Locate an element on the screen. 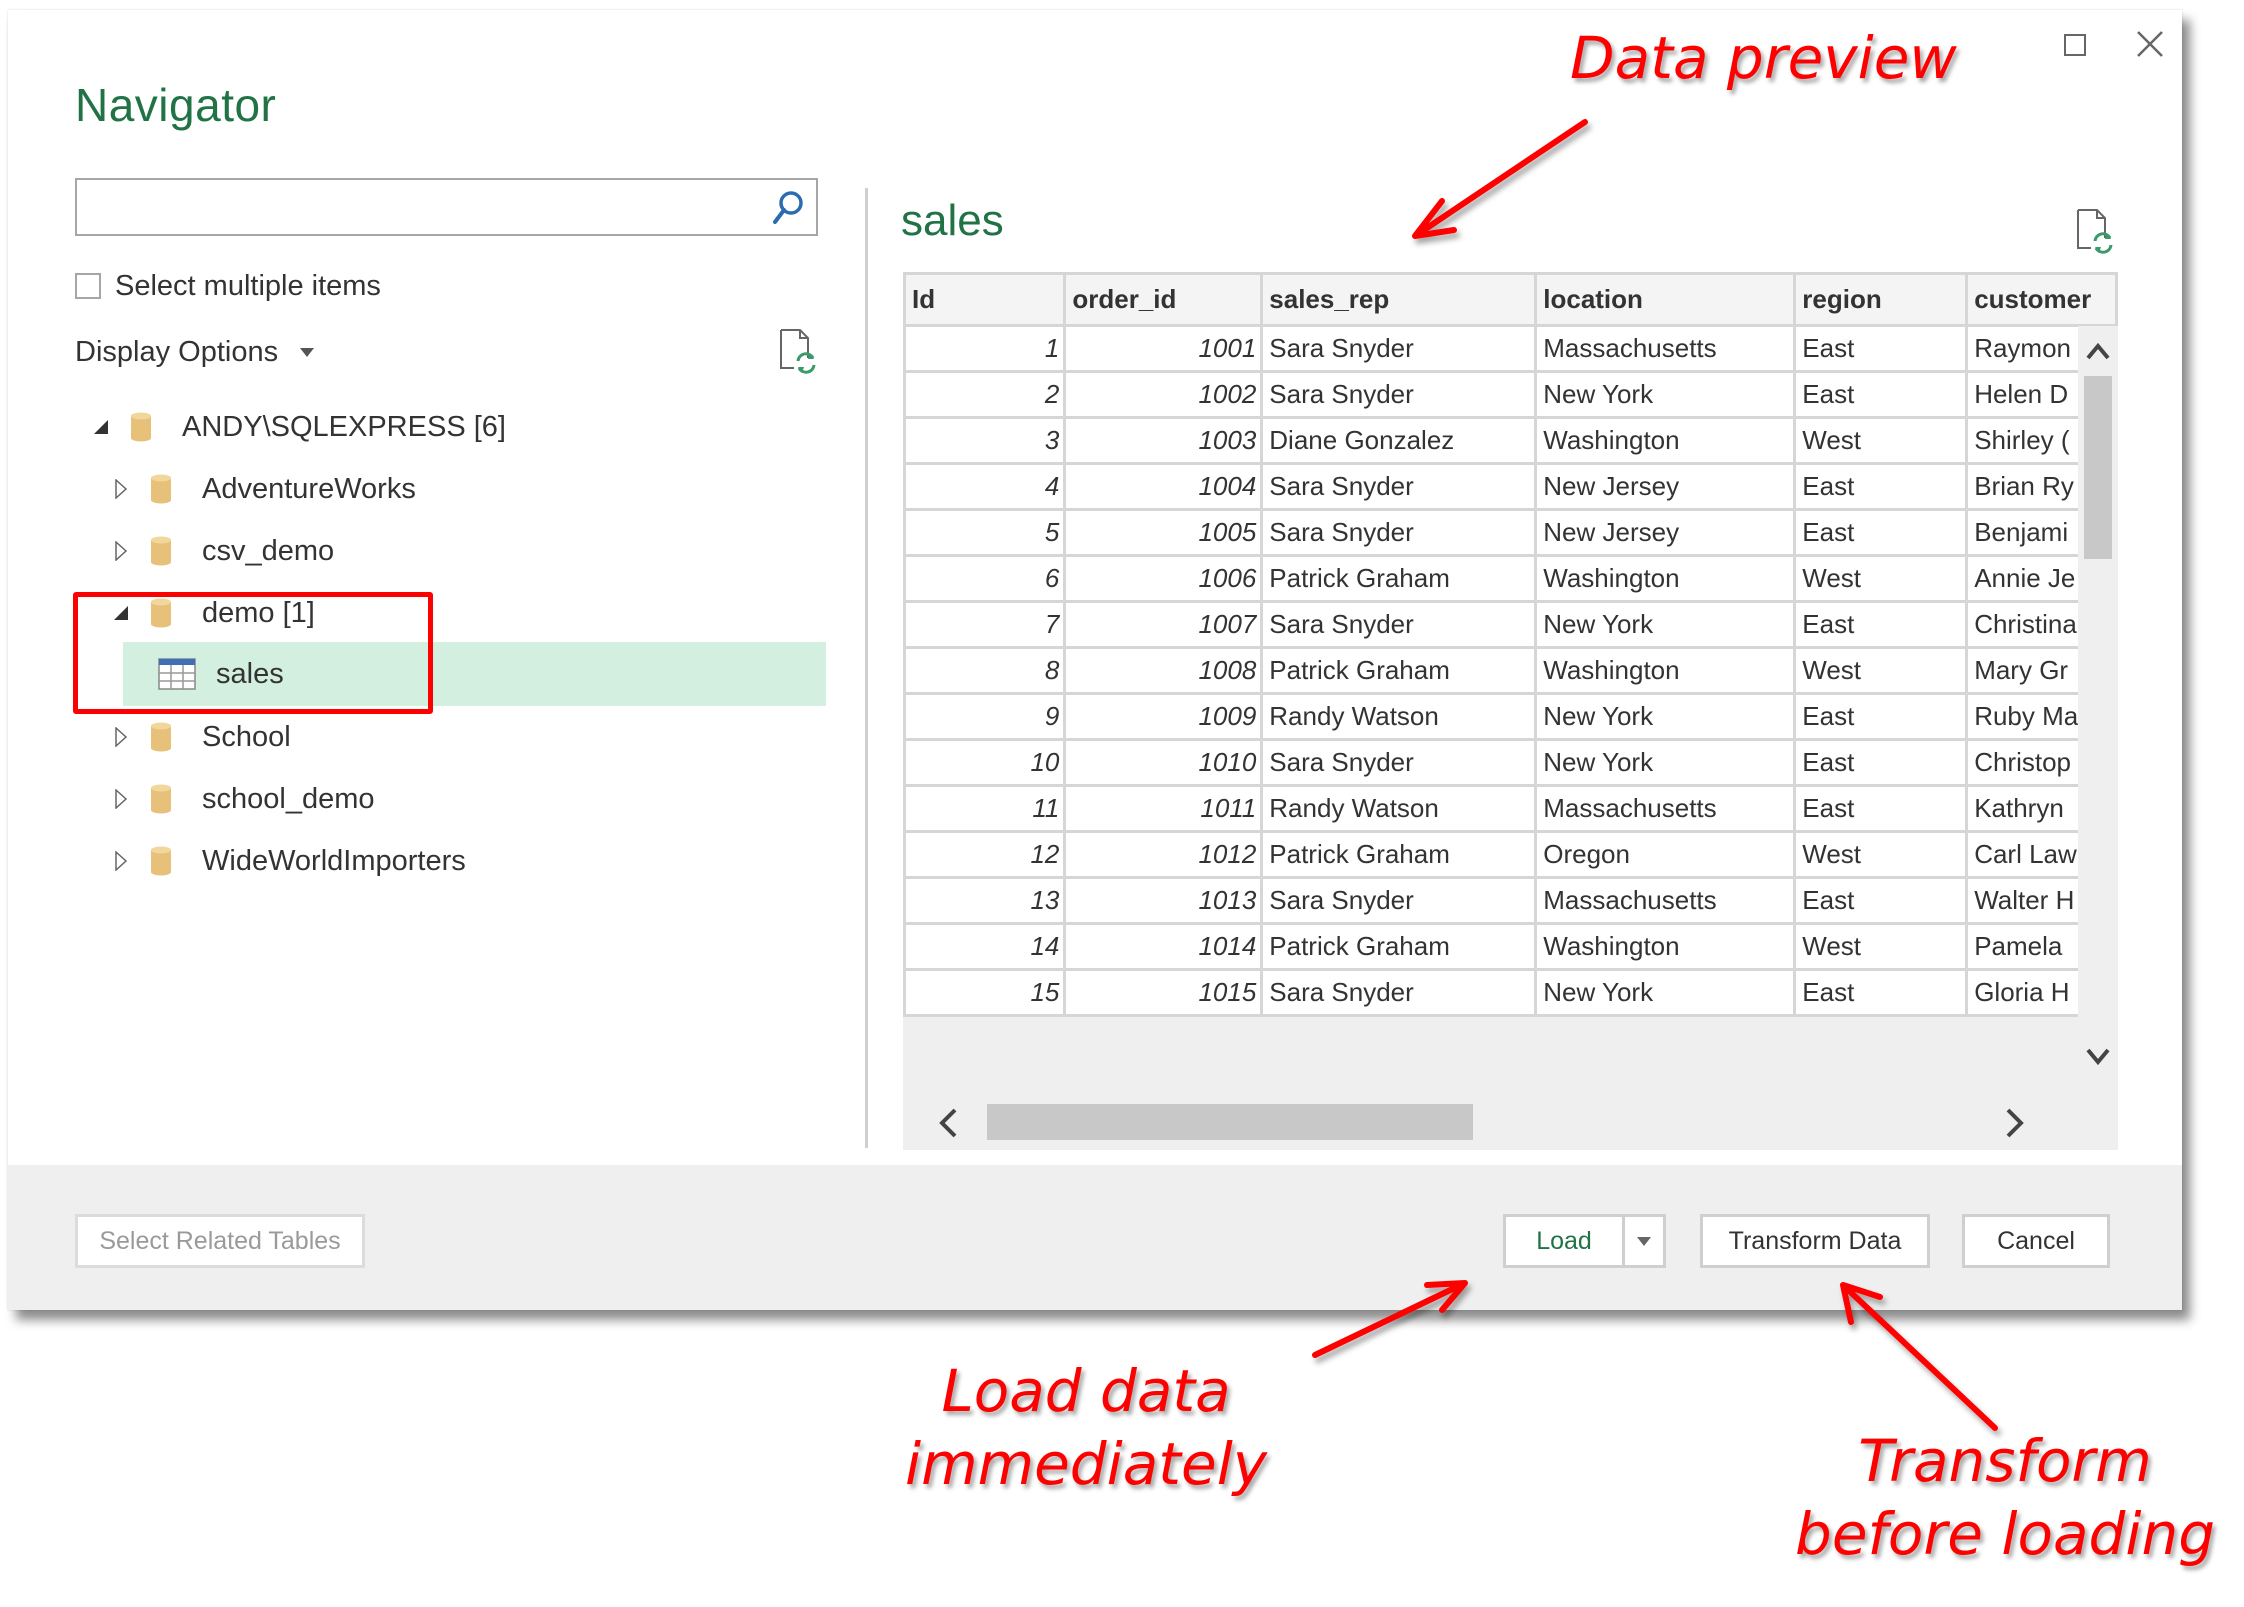 Image resolution: width=2244 pixels, height=1607 pixels. search-field is located at coordinates (446, 207).